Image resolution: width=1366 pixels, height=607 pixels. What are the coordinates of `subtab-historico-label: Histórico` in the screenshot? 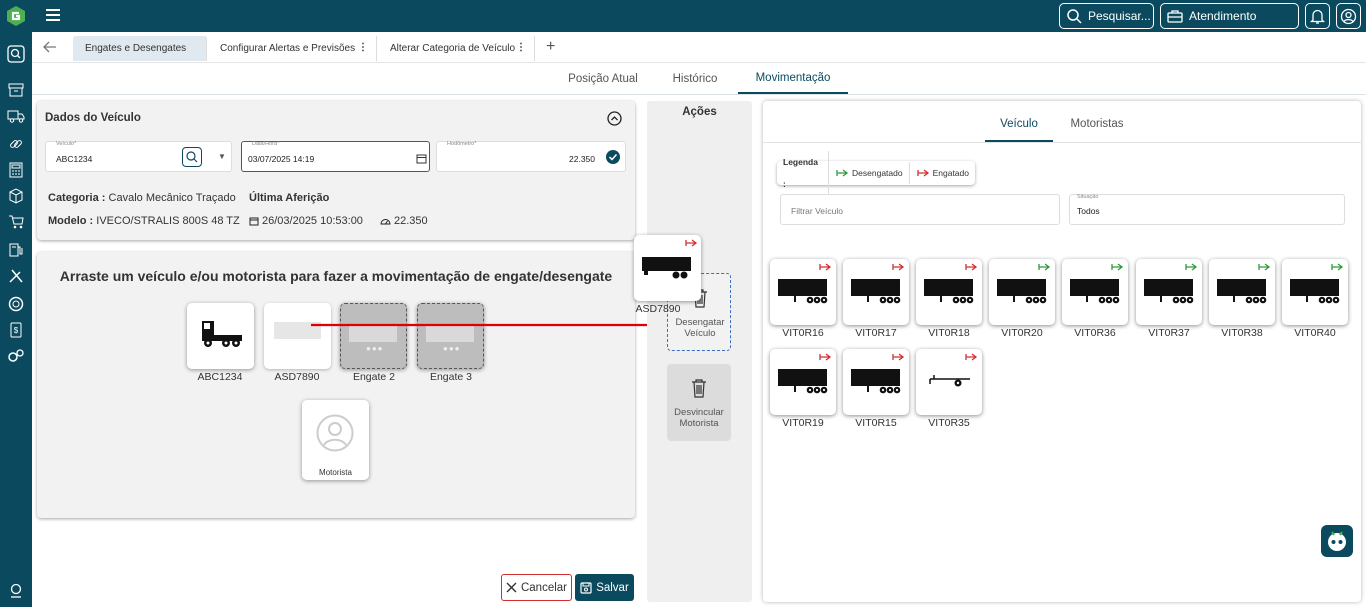 It's located at (695, 79).